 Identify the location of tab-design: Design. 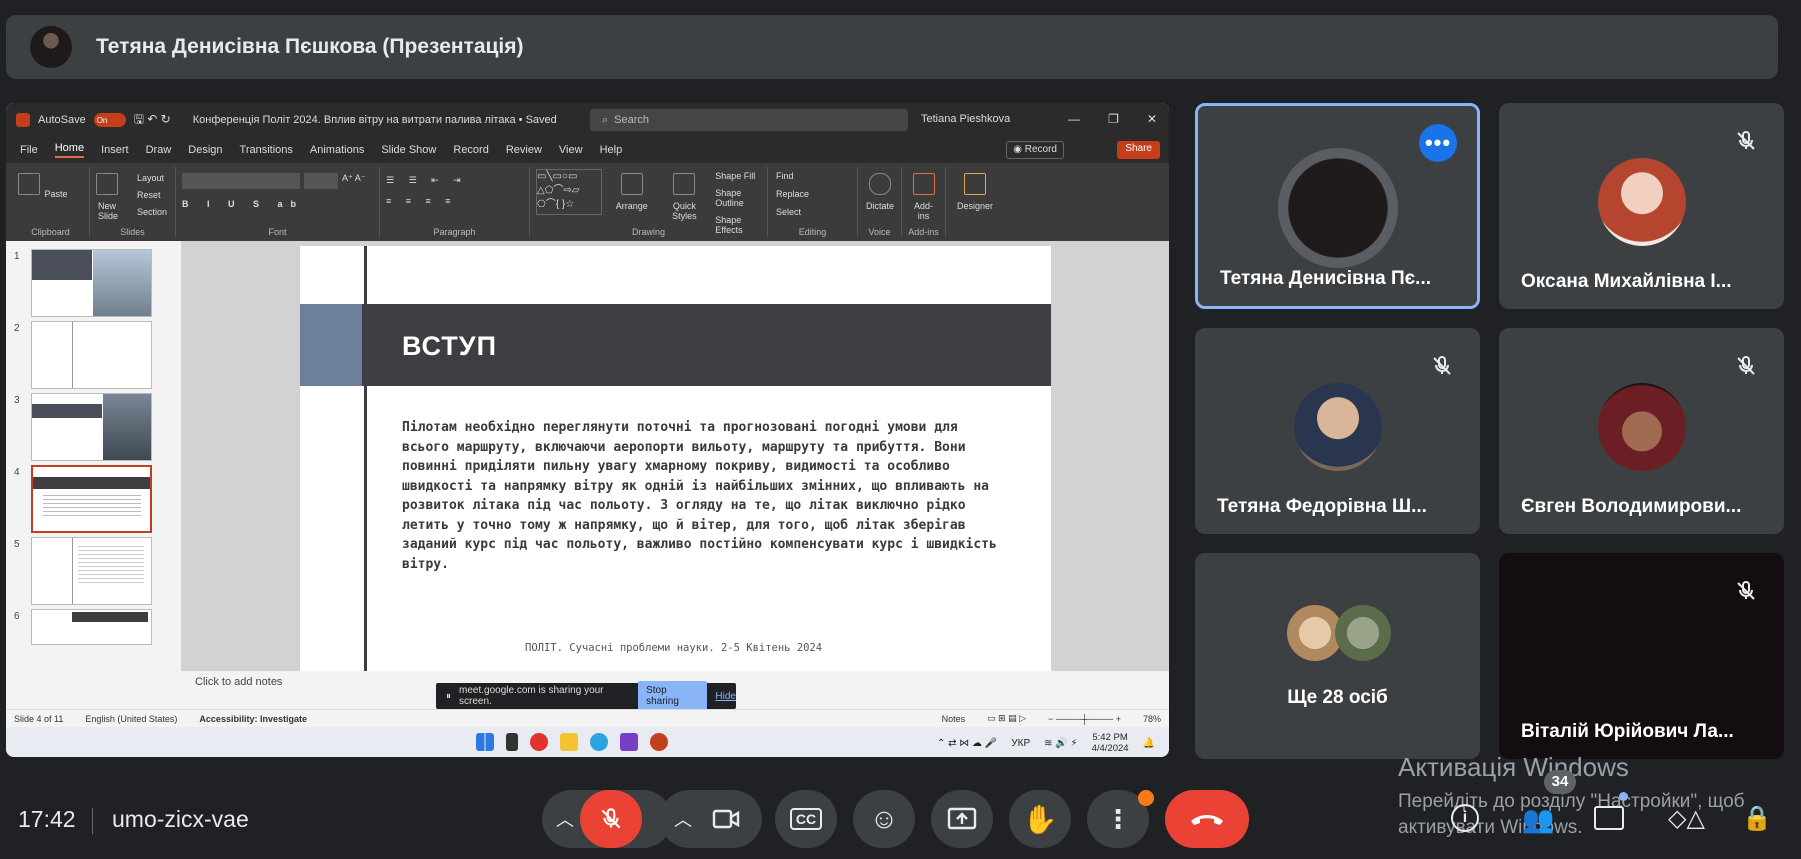
(205, 150).